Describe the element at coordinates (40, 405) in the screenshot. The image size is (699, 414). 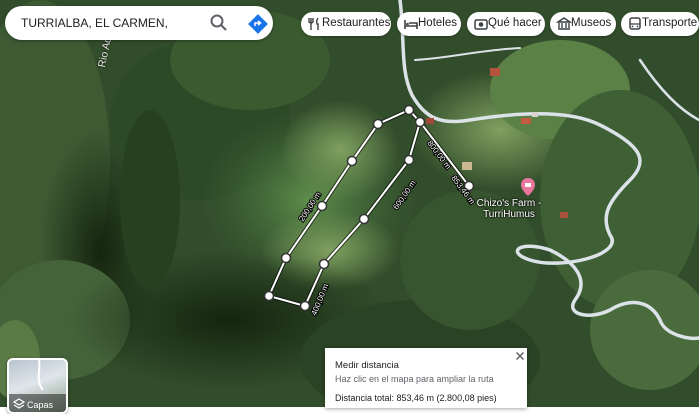
I see `layers-label: Capas` at that location.